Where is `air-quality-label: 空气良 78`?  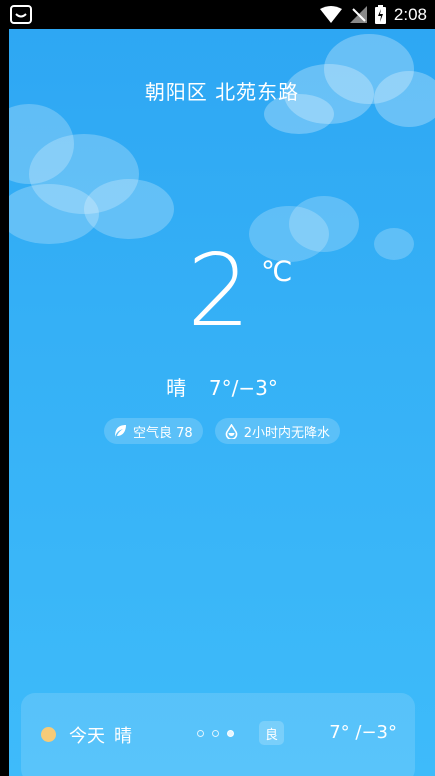
air-quality-label: 空气良 78 is located at coordinates (163, 433).